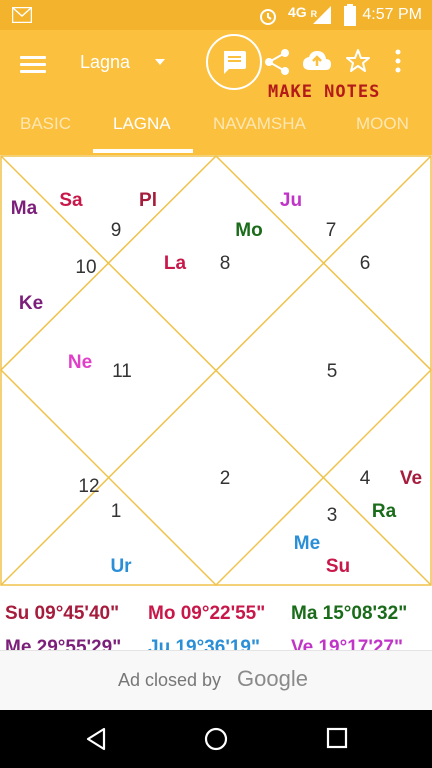  What do you see at coordinates (175, 263) in the screenshot?
I see `planet-lagna: La` at bounding box center [175, 263].